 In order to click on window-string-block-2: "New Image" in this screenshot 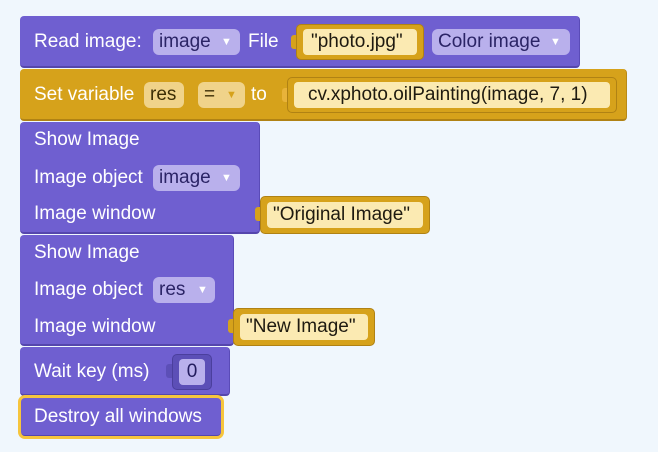, I will do `click(304, 327)`.